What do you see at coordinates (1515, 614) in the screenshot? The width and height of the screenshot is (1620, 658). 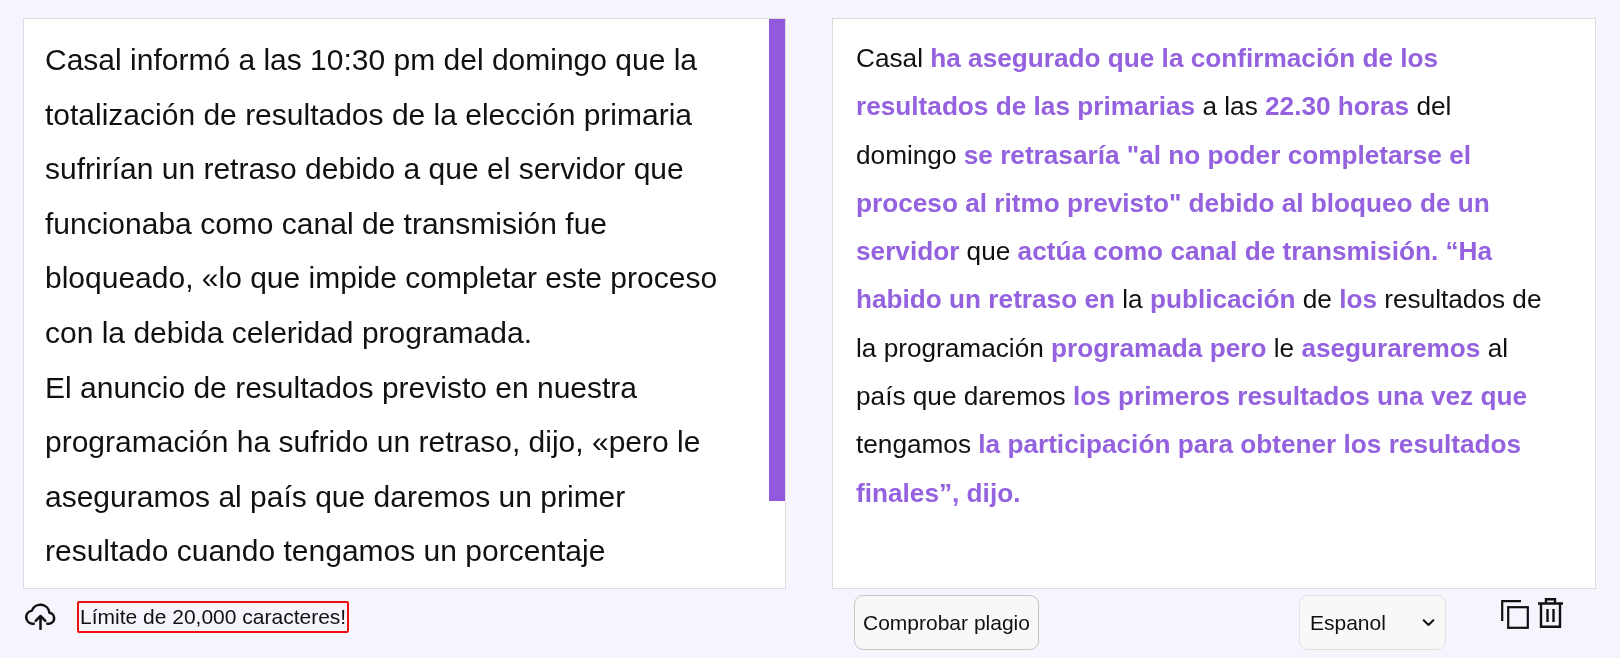 I see `copy-icon` at bounding box center [1515, 614].